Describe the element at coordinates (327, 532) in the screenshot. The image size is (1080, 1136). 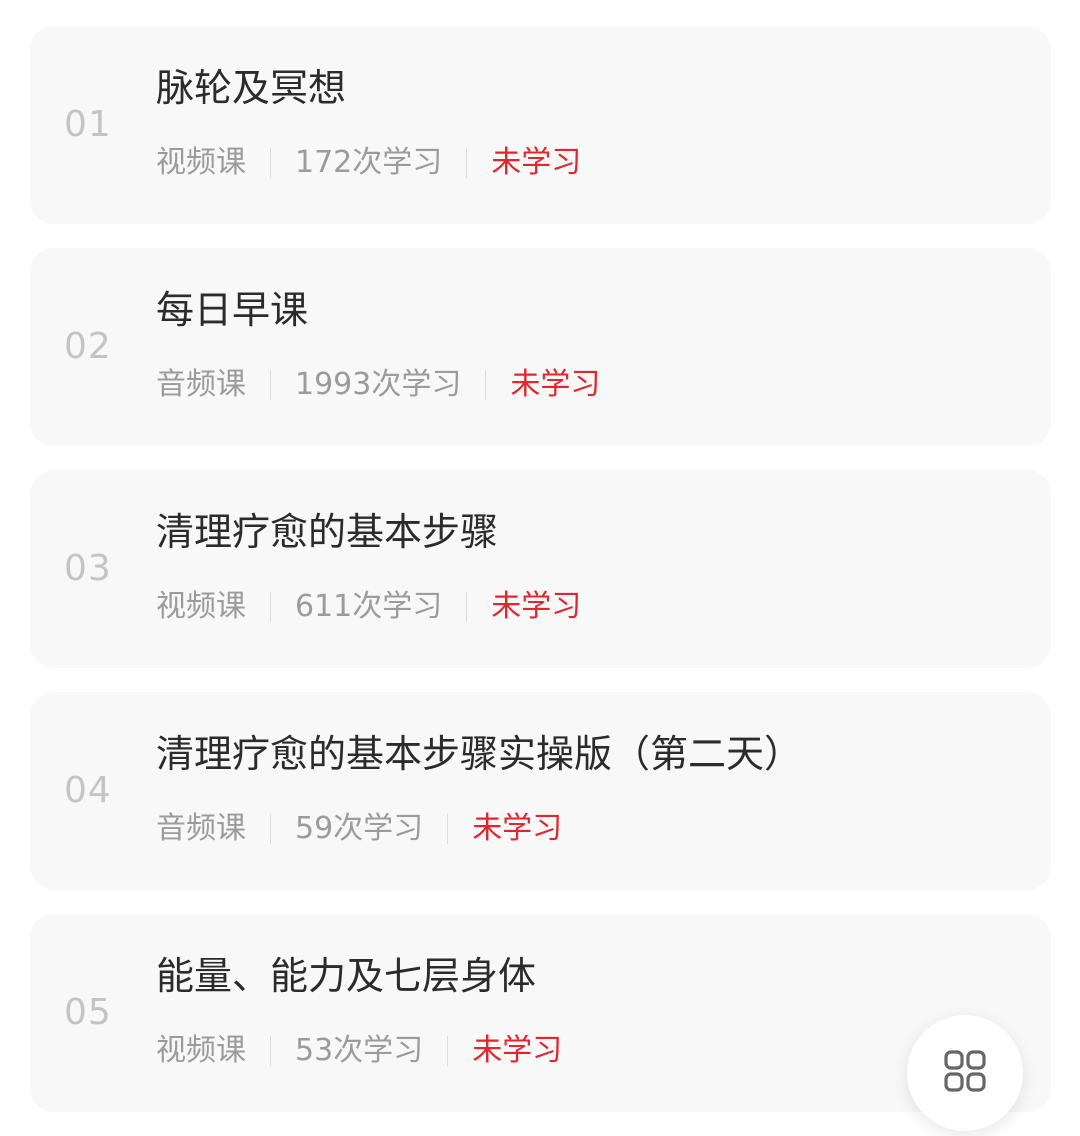
I see `course-title: 清理疗愈的基本步骤` at that location.